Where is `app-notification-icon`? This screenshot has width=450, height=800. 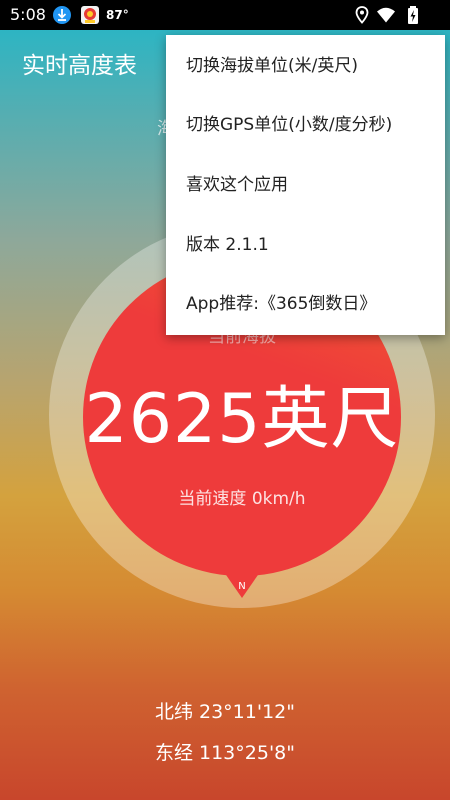 app-notification-icon is located at coordinates (90, 15).